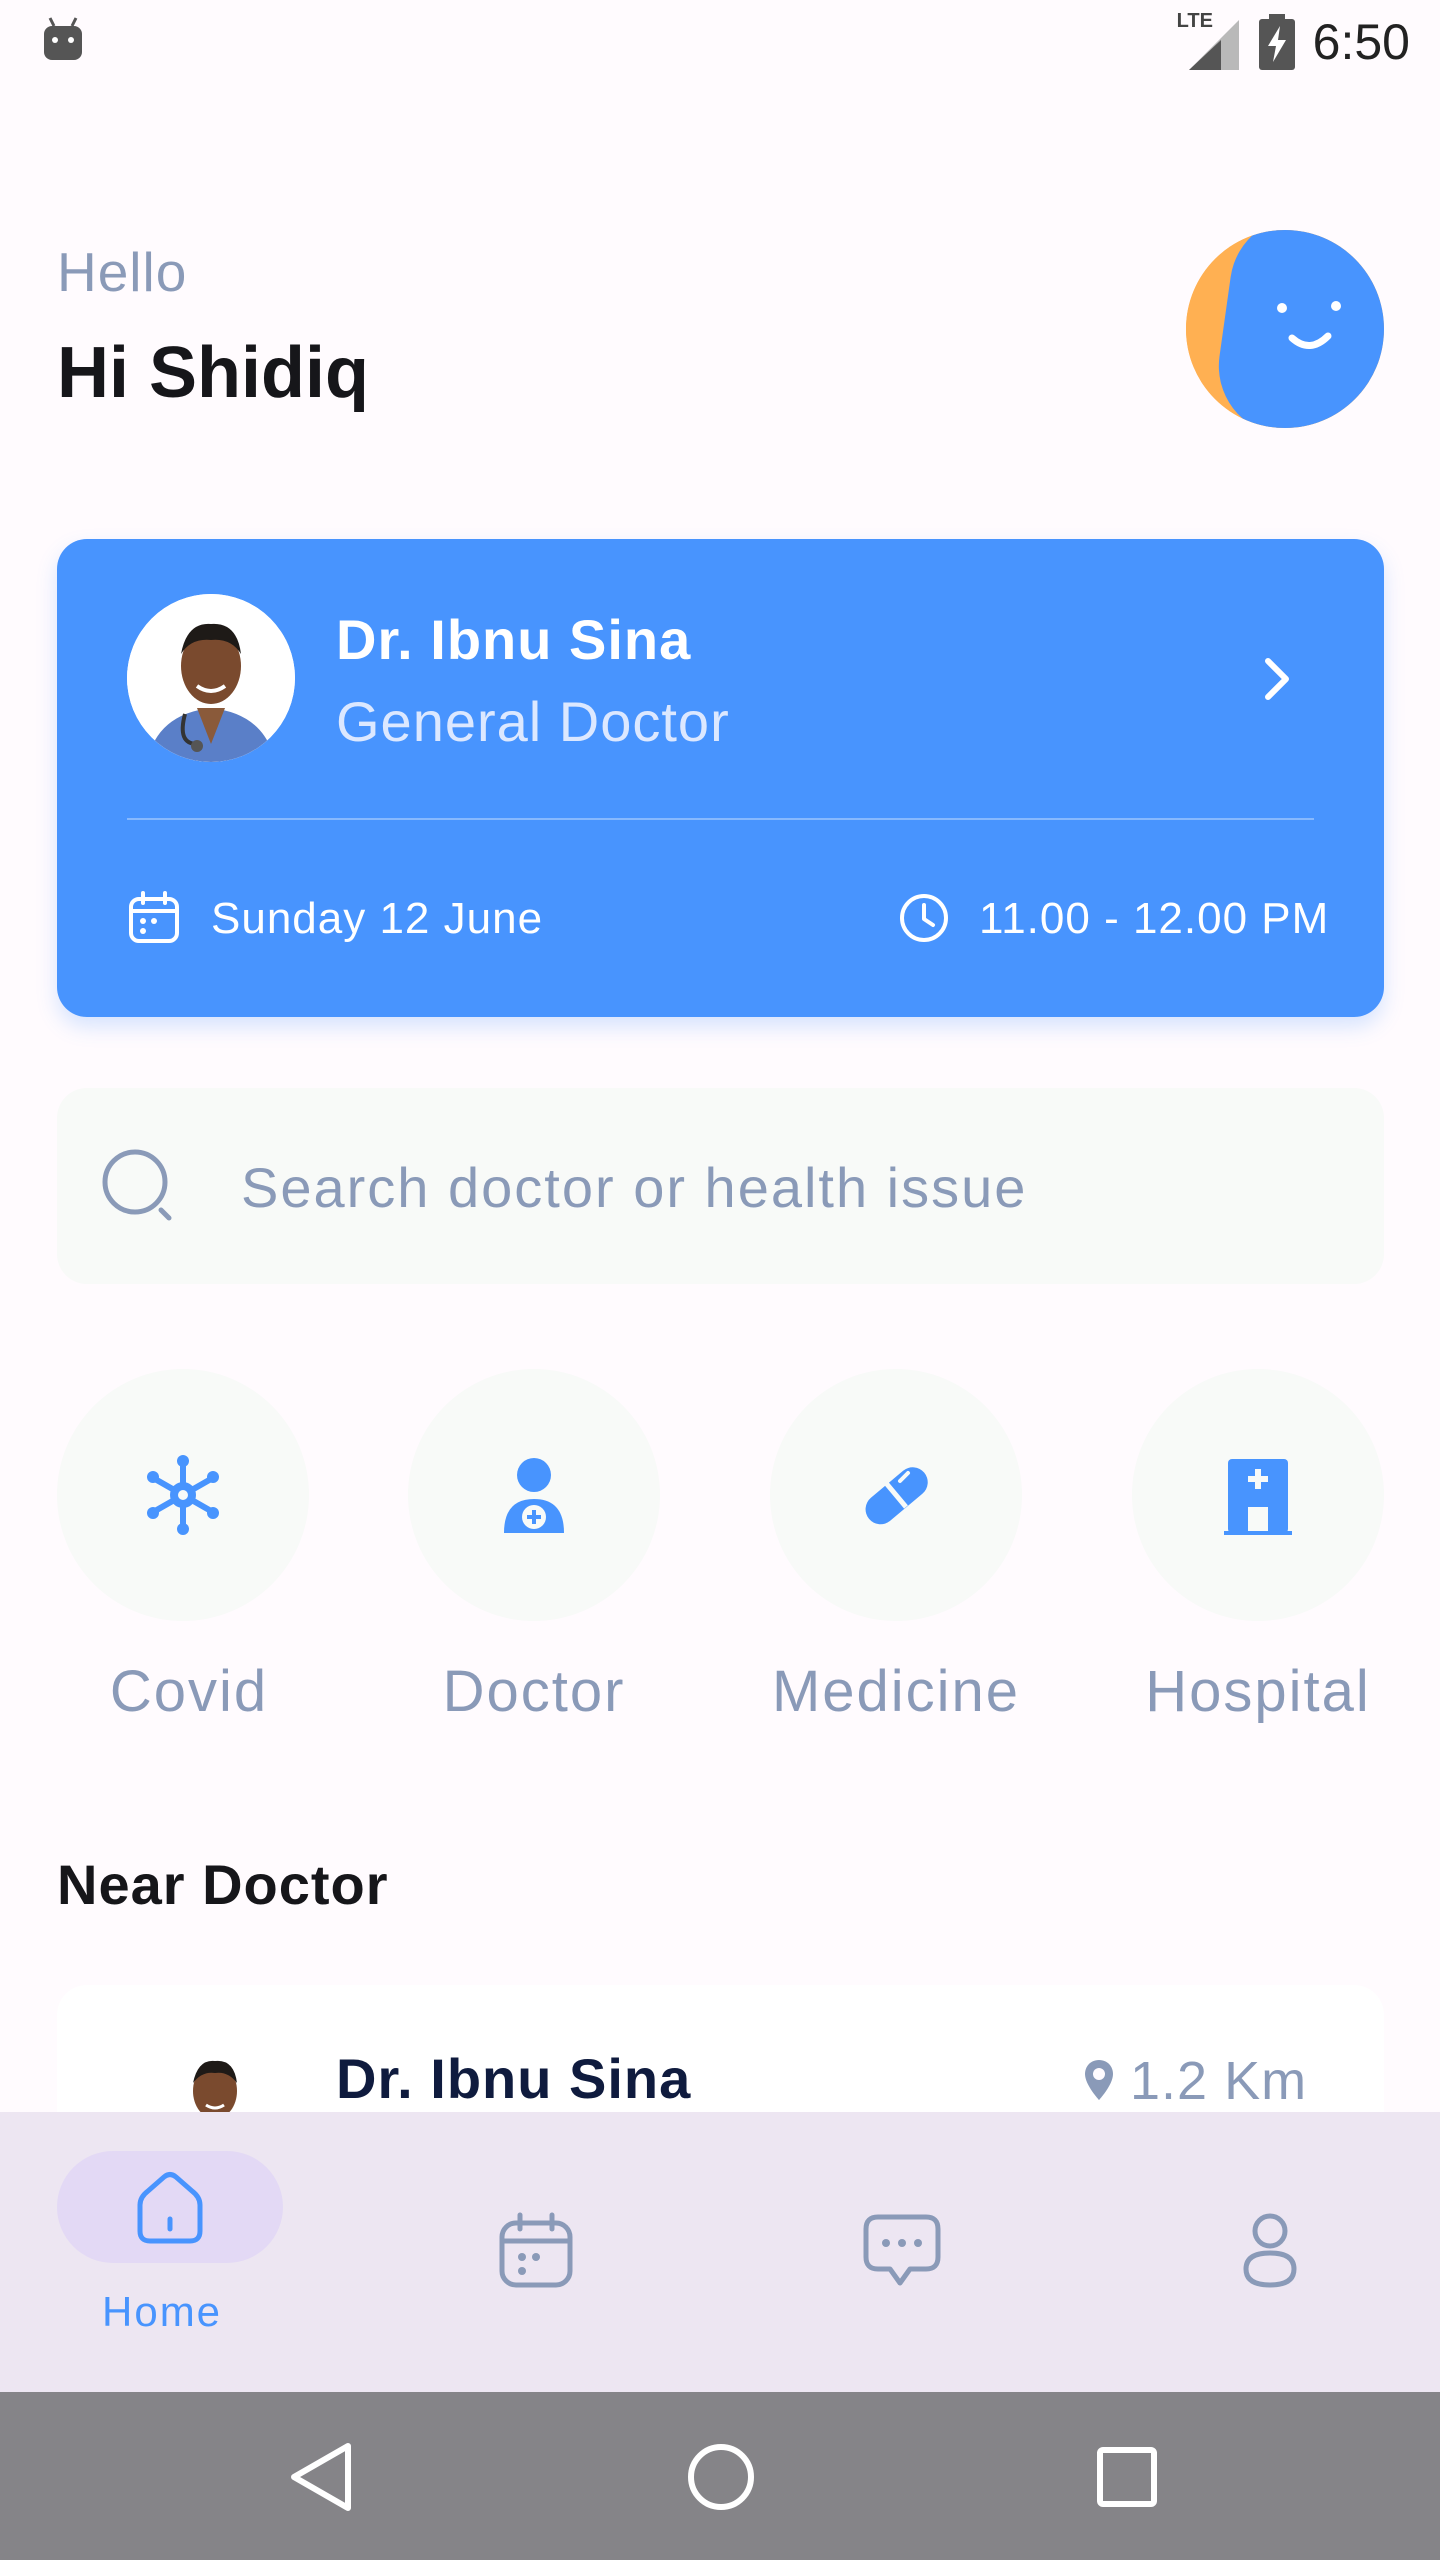 This screenshot has height=2560, width=1440. Describe the element at coordinates (1154, 918) in the screenshot. I see `appointment-time: 11.00 - 12.00 PM` at that location.